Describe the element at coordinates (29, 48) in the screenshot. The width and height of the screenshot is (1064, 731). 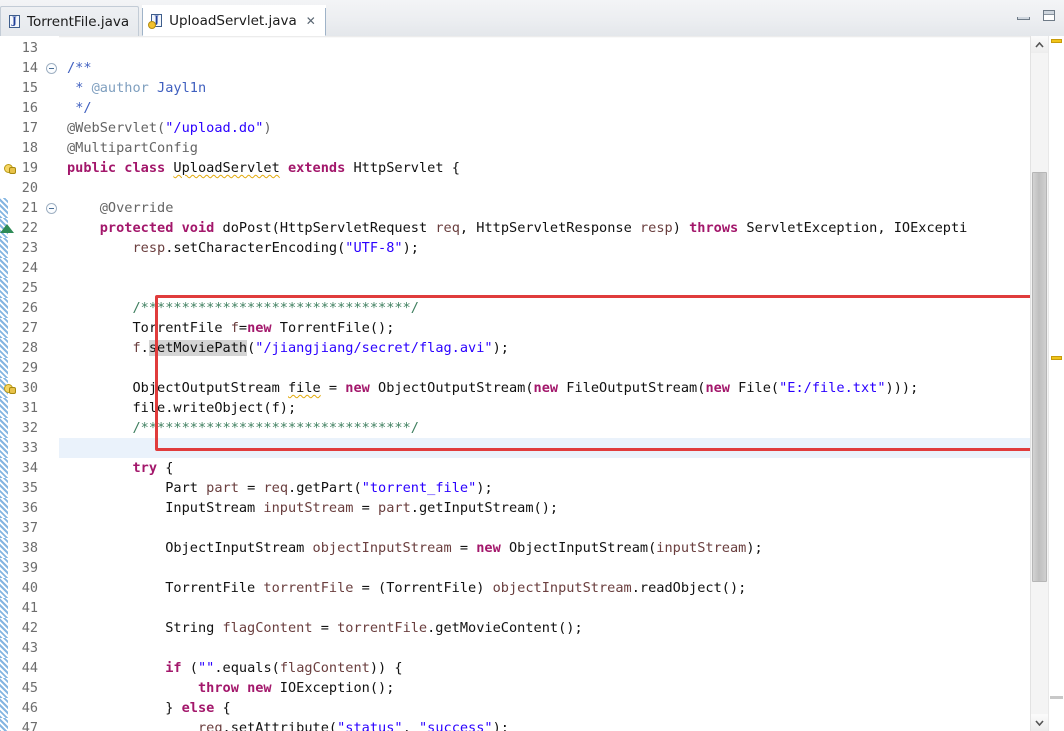
I see `line-number: 13` at that location.